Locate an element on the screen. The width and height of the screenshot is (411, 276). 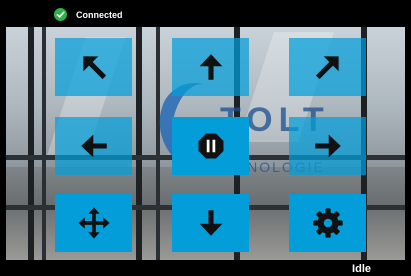
connection-label: Connected is located at coordinates (99, 14).